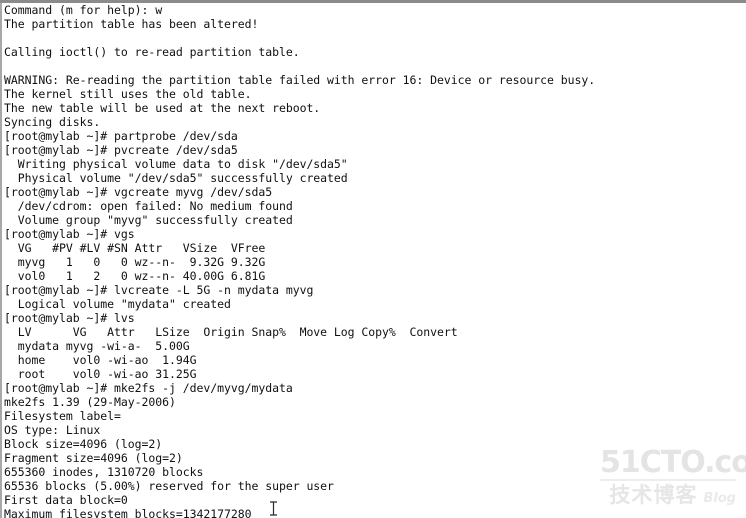 This screenshot has height=518, width=746. What do you see at coordinates (135, 276) in the screenshot?
I see `terminal-line: vol0 1 2 0 wz--n- 40.00G 6.81G` at bounding box center [135, 276].